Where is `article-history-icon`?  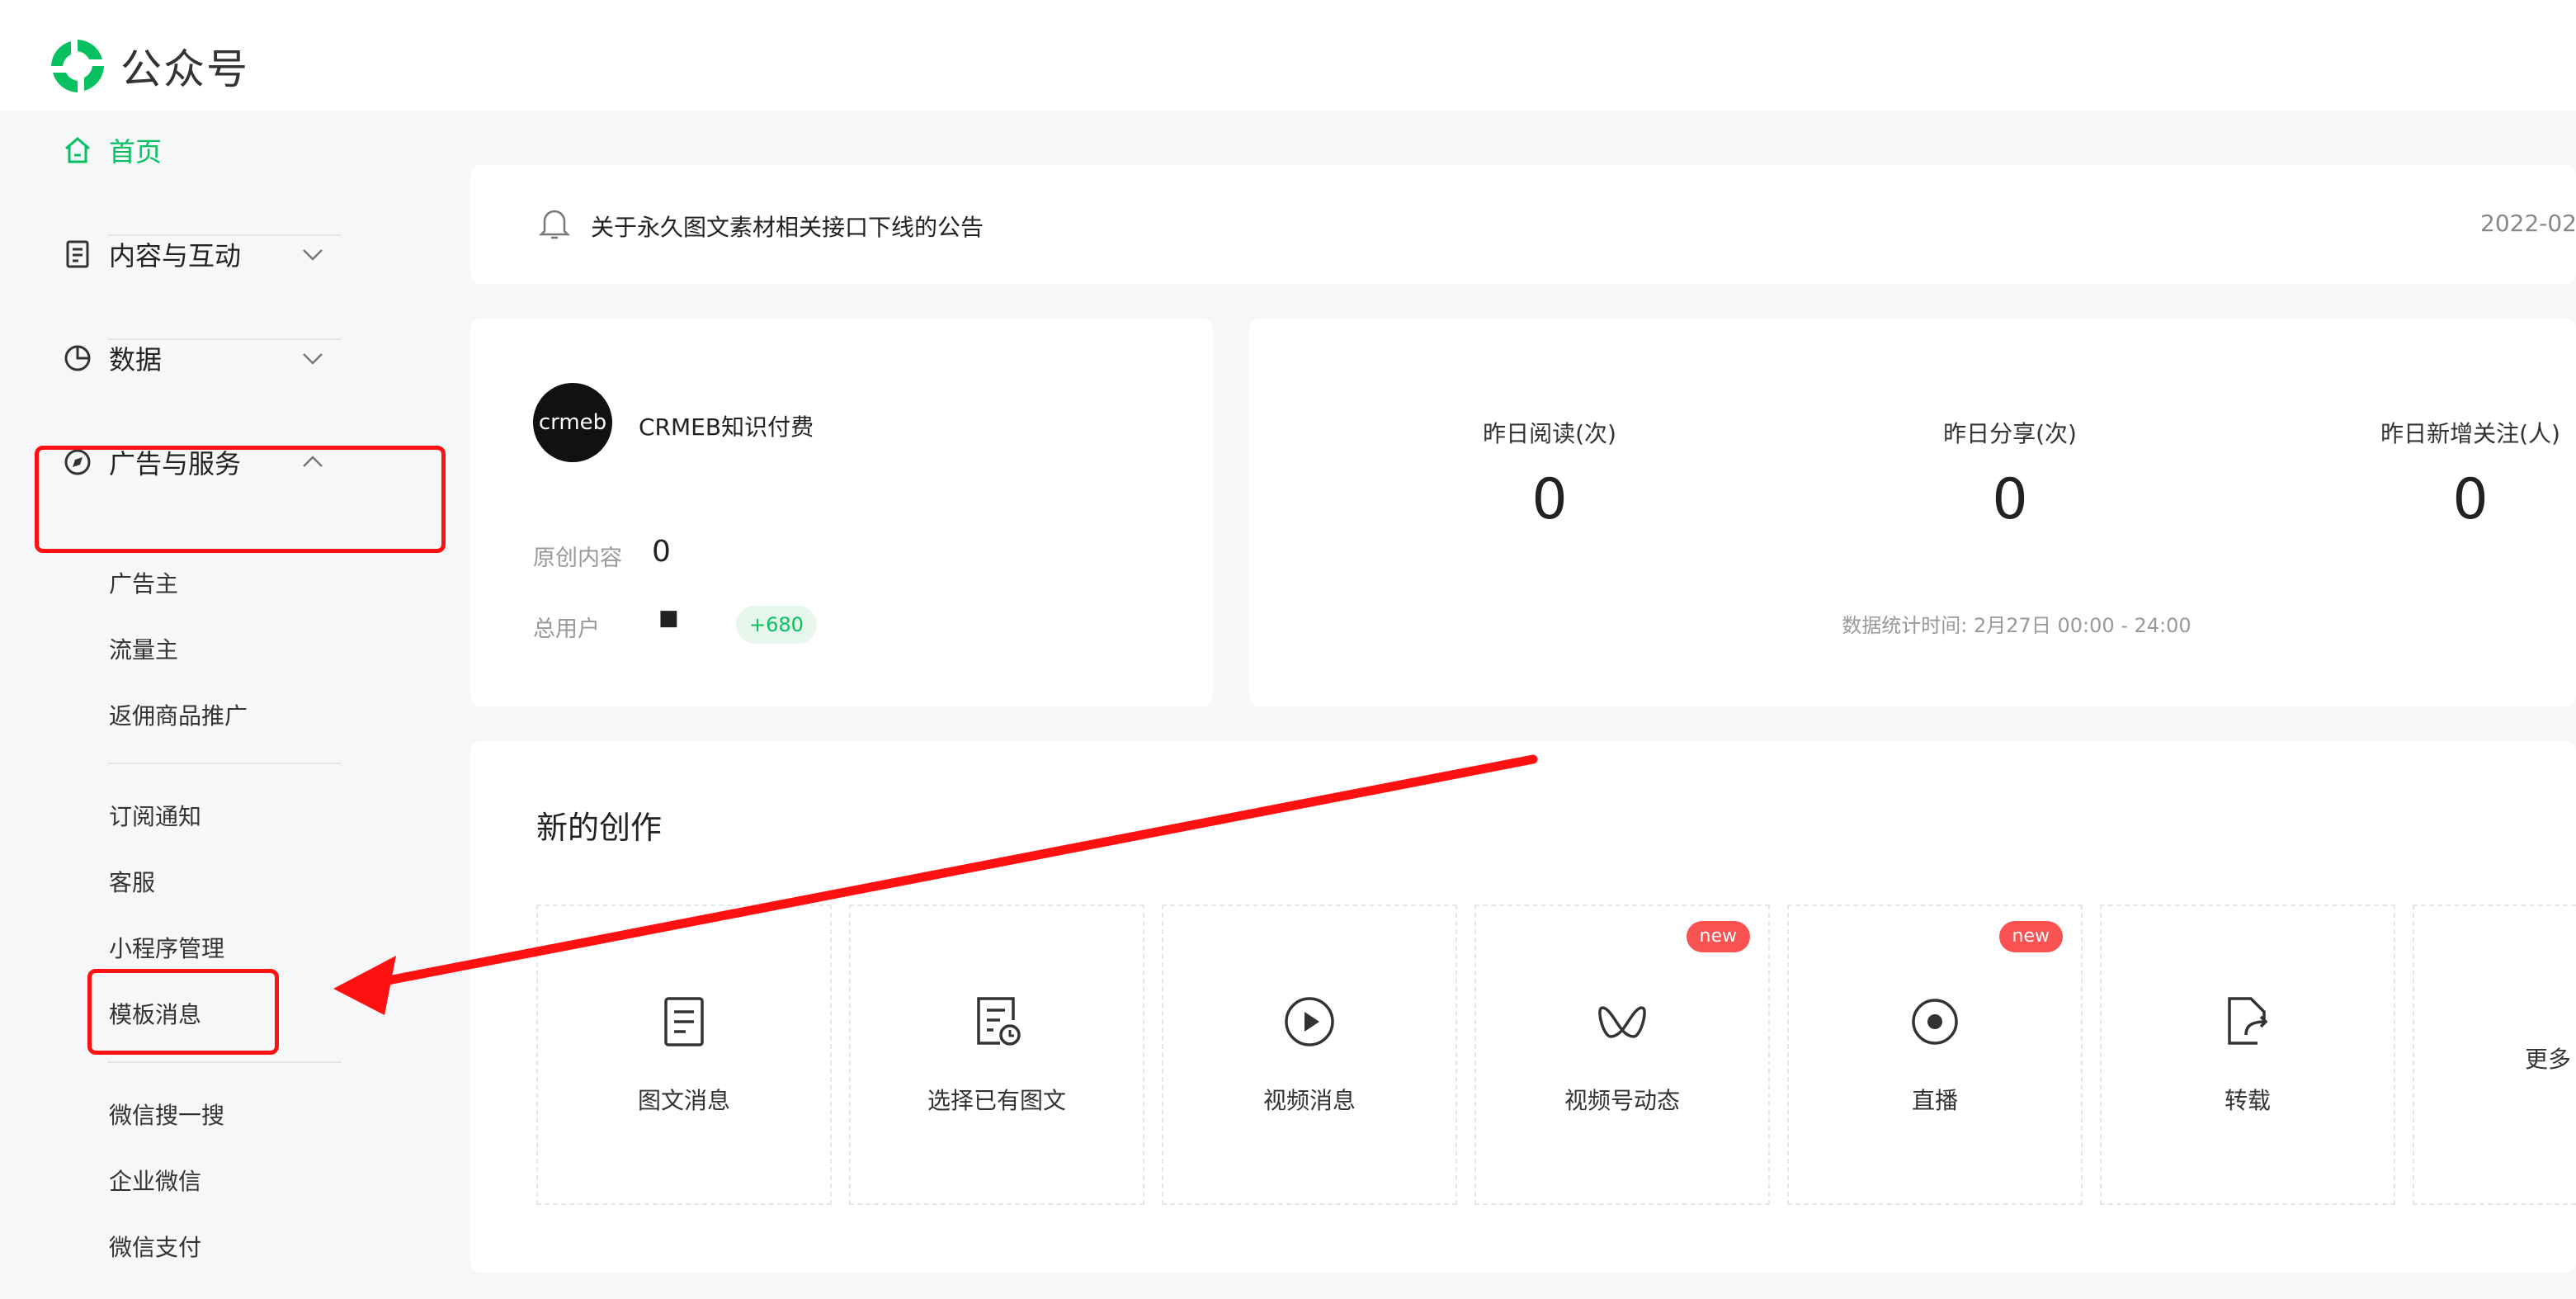 article-history-icon is located at coordinates (999, 1021).